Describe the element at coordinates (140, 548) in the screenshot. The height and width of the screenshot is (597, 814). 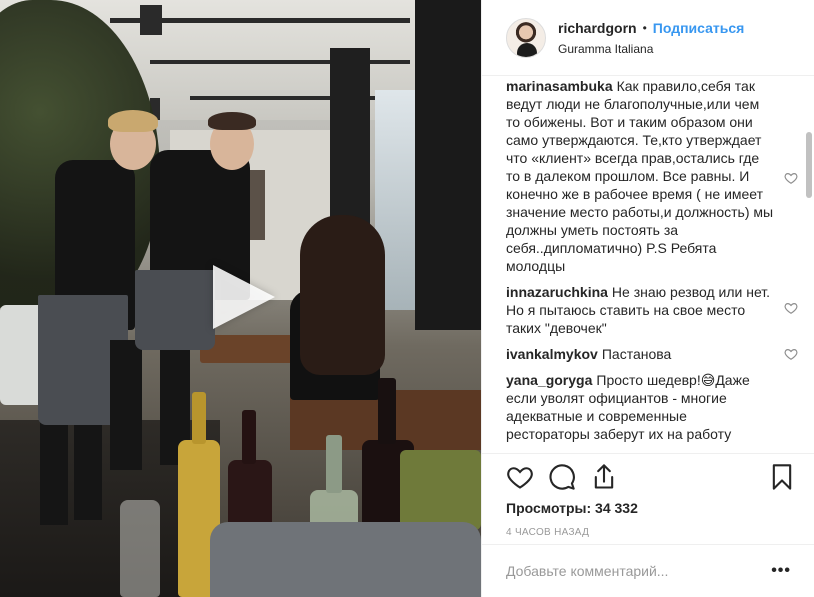
I see `glass` at that location.